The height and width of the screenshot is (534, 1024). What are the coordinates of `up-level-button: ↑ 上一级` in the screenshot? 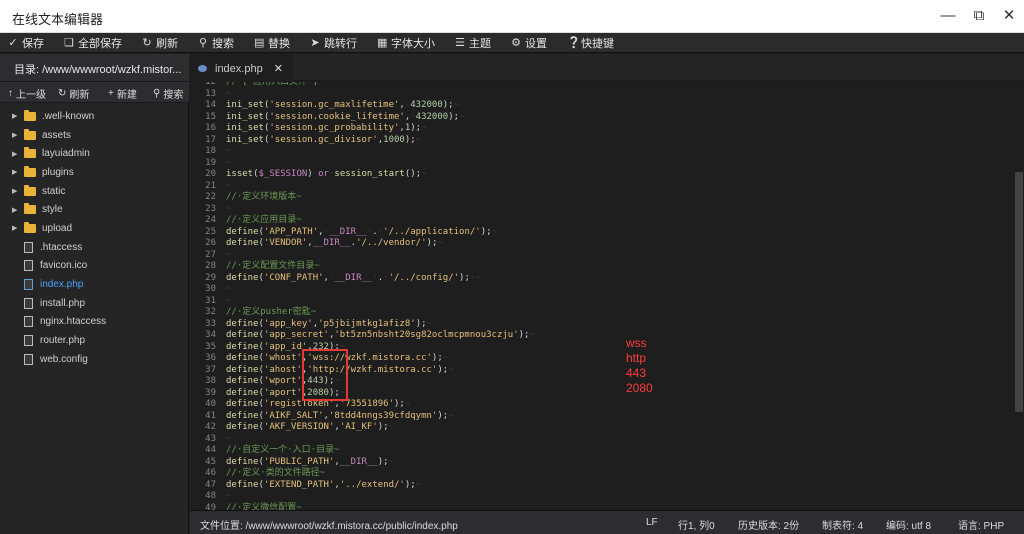 It's located at (27, 93).